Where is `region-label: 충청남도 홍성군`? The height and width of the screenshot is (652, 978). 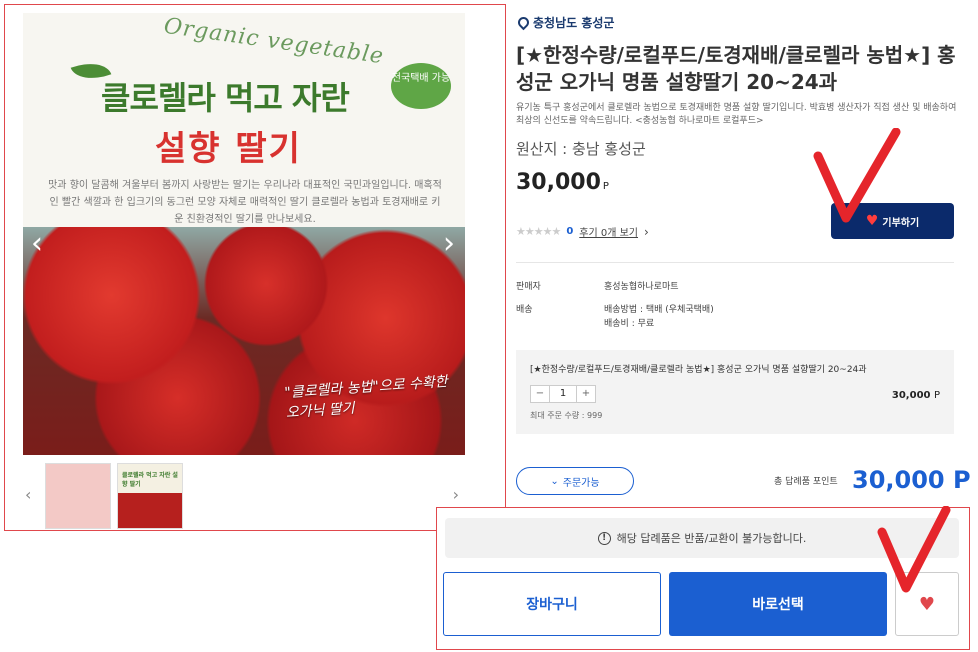 region-label: 충청남도 홍성군 is located at coordinates (565, 22).